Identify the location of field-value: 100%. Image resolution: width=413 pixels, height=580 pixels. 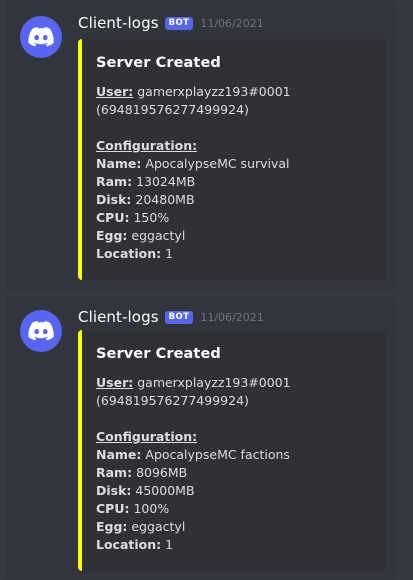
(151, 508).